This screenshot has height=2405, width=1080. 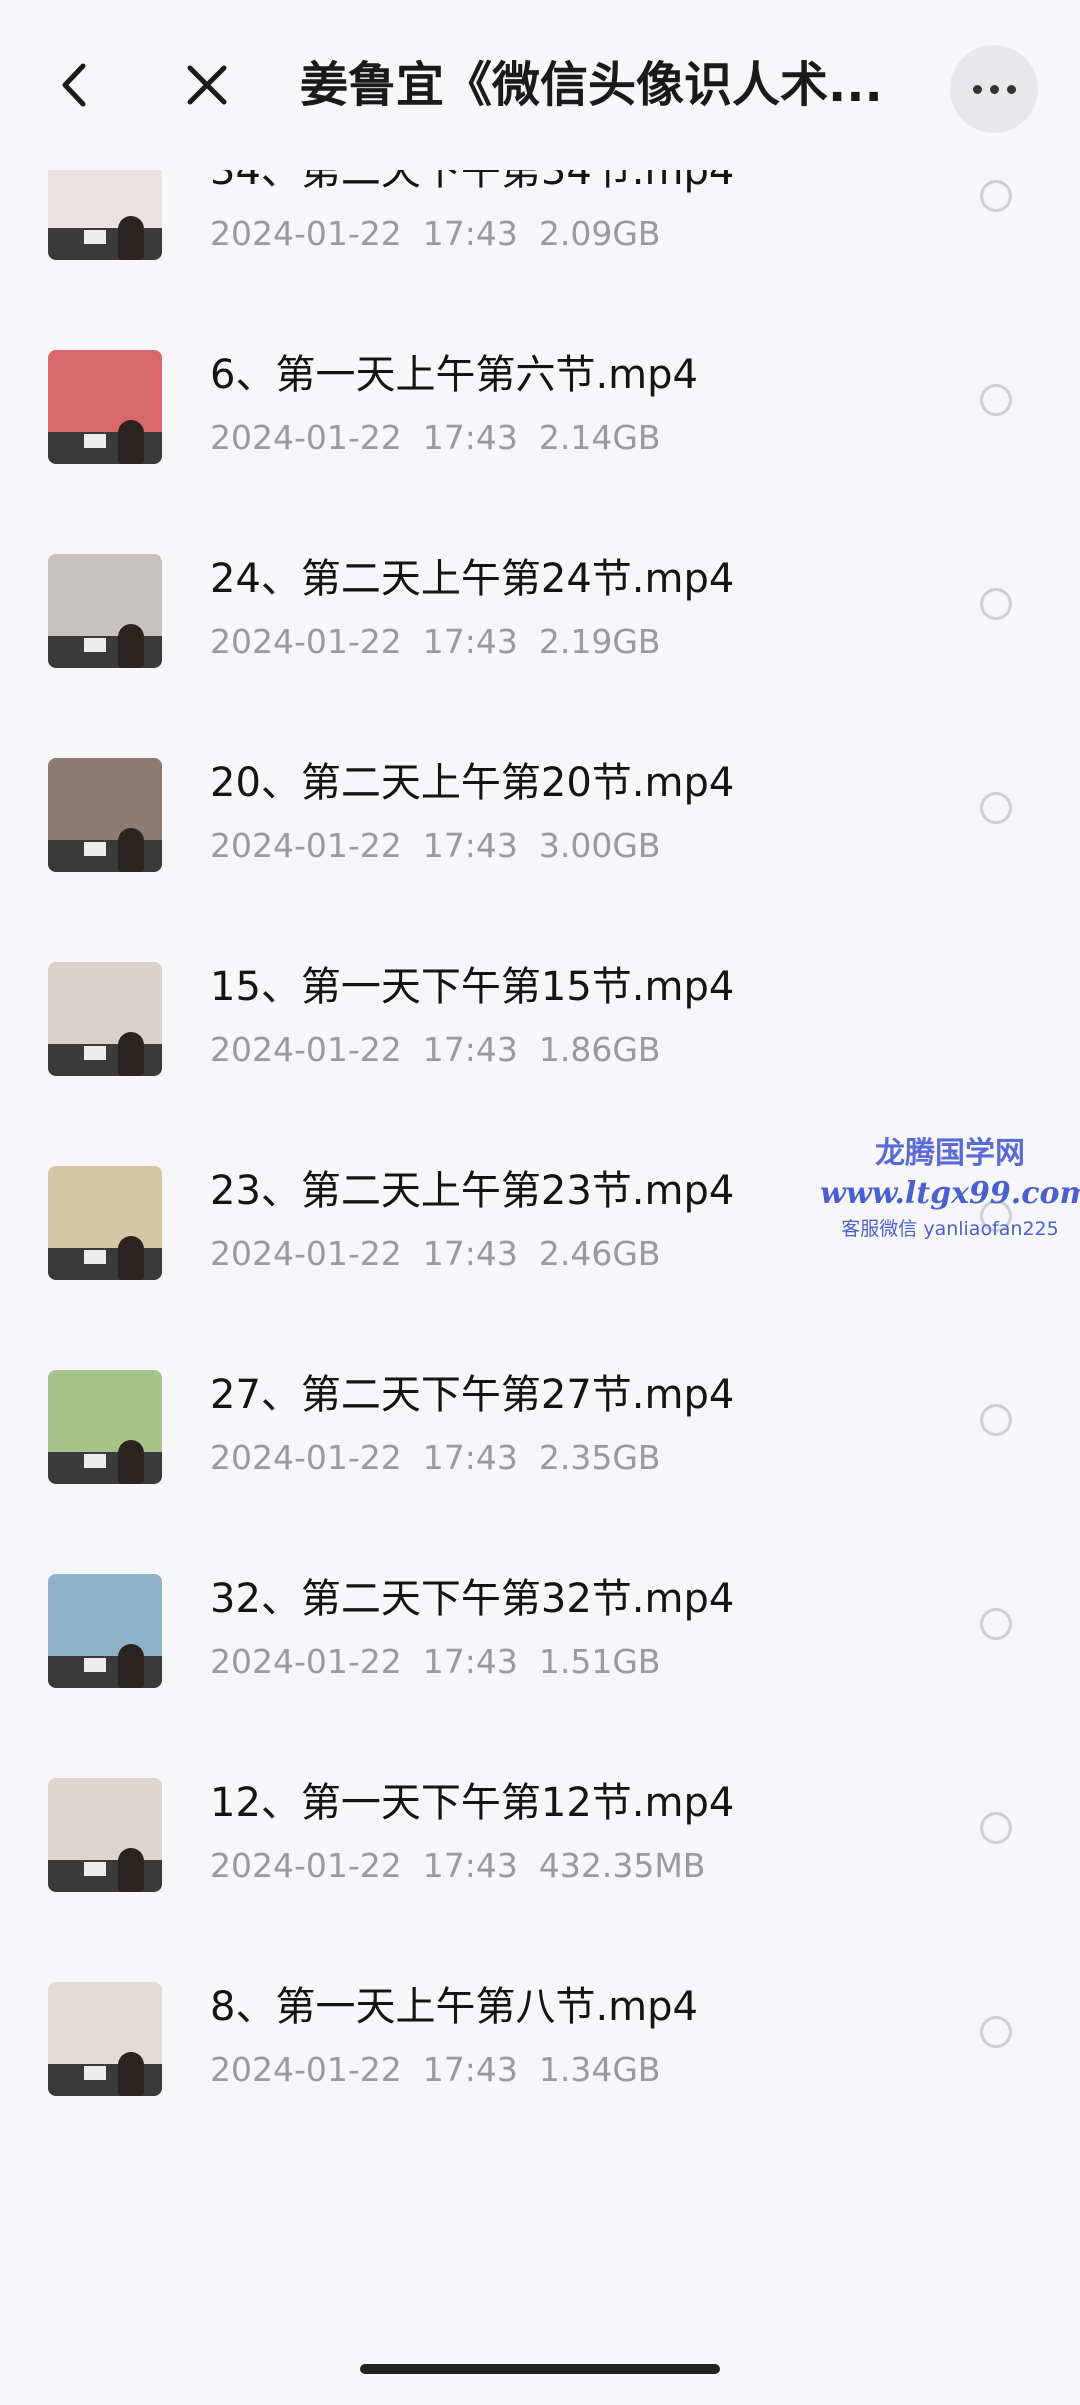 I want to click on file-row: 24、第二天上午第24节.mp4 2024-01-22 17:43 2.19GB, so click(x=540, y=604).